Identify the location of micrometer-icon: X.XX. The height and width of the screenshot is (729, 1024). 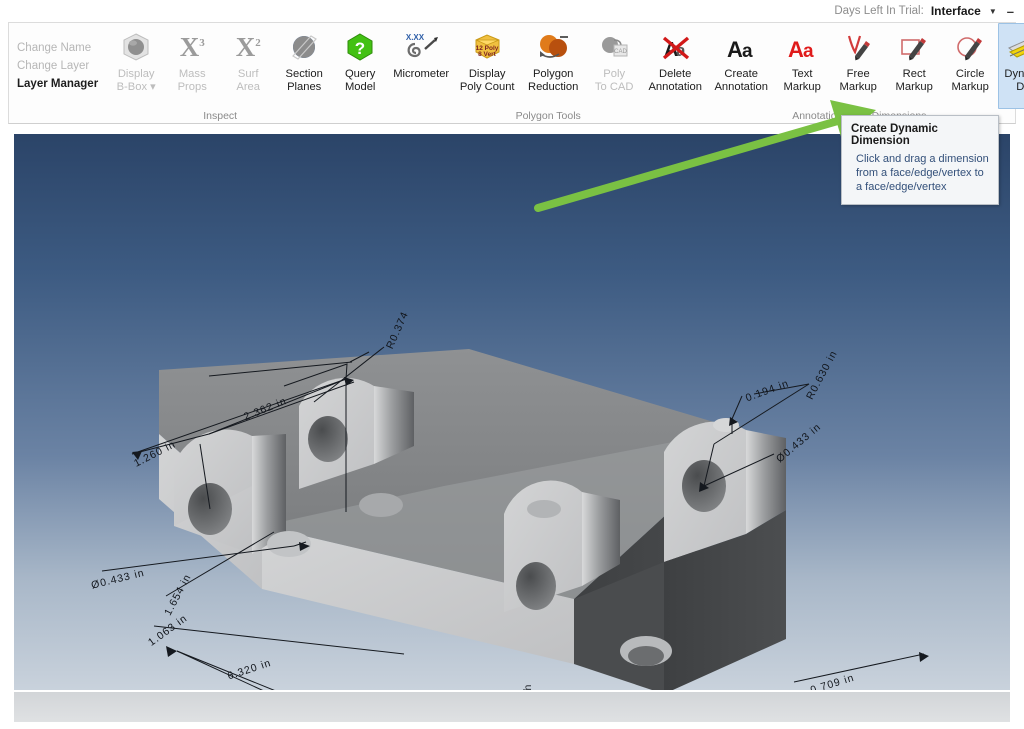
(421, 47).